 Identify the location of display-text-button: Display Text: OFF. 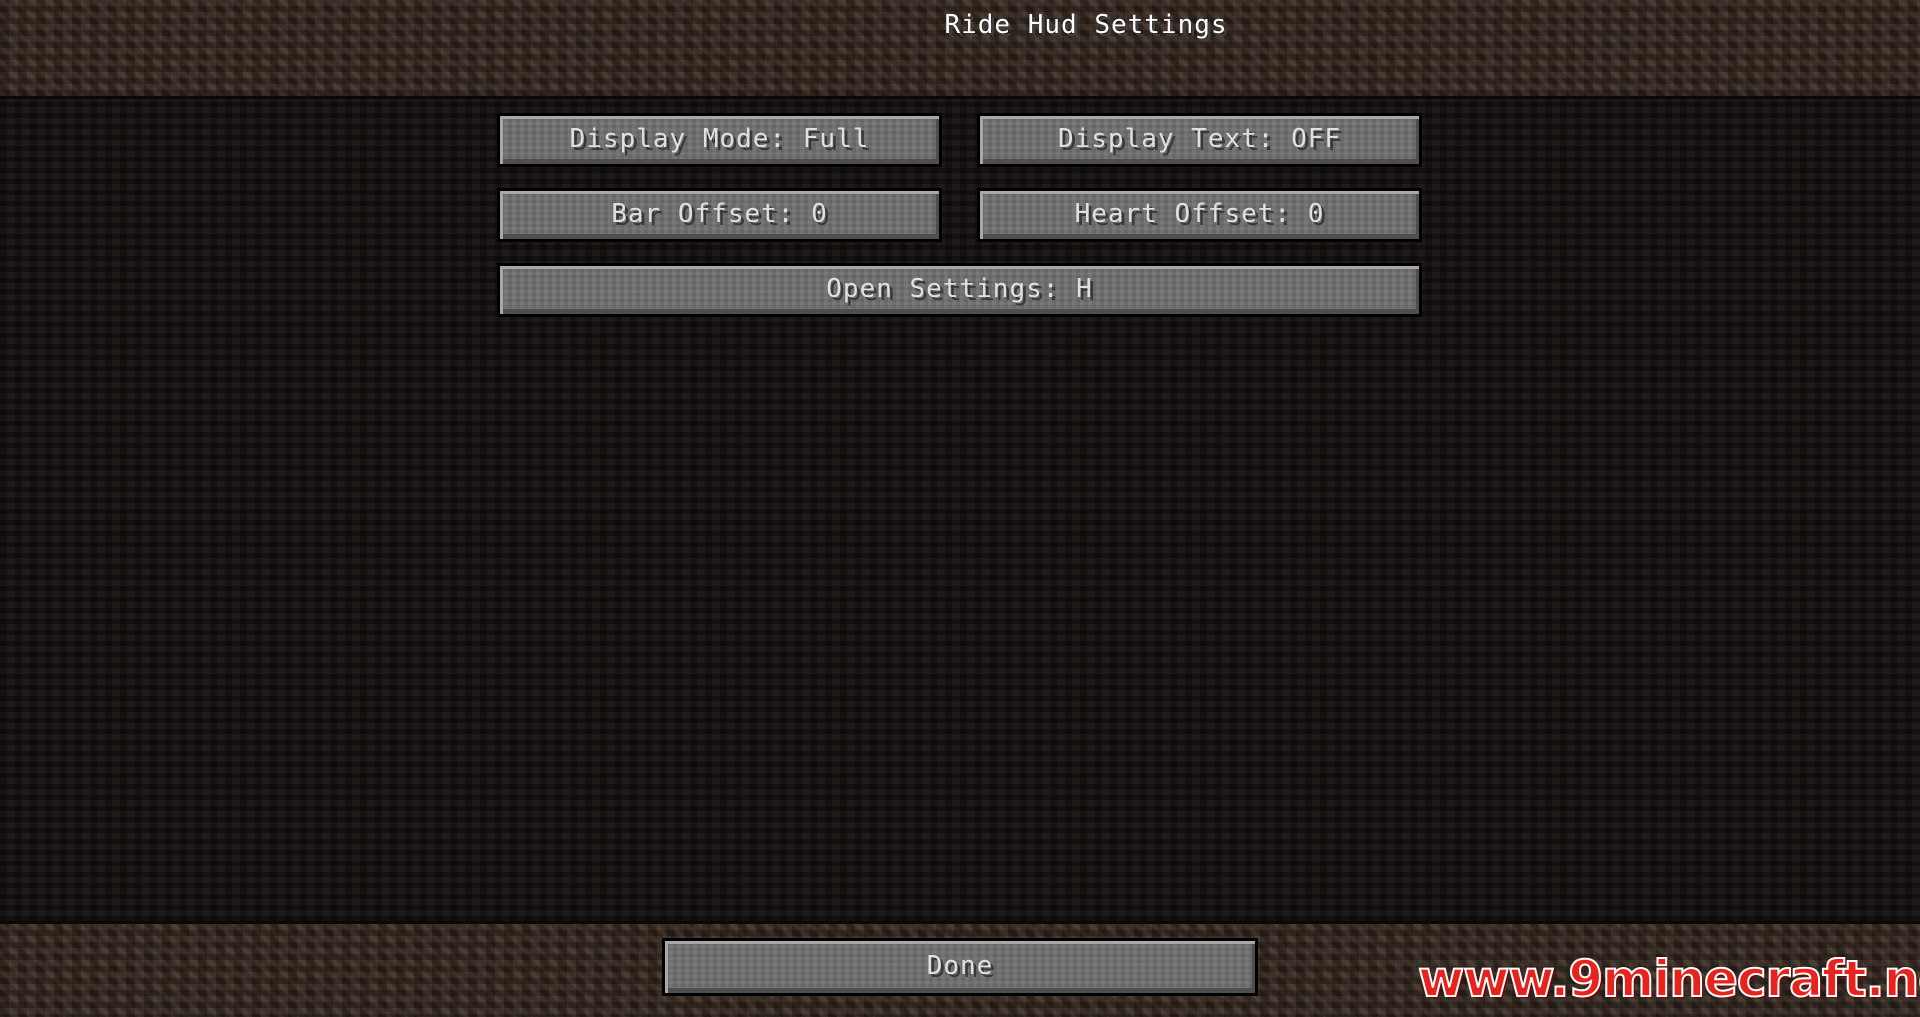
(1199, 140).